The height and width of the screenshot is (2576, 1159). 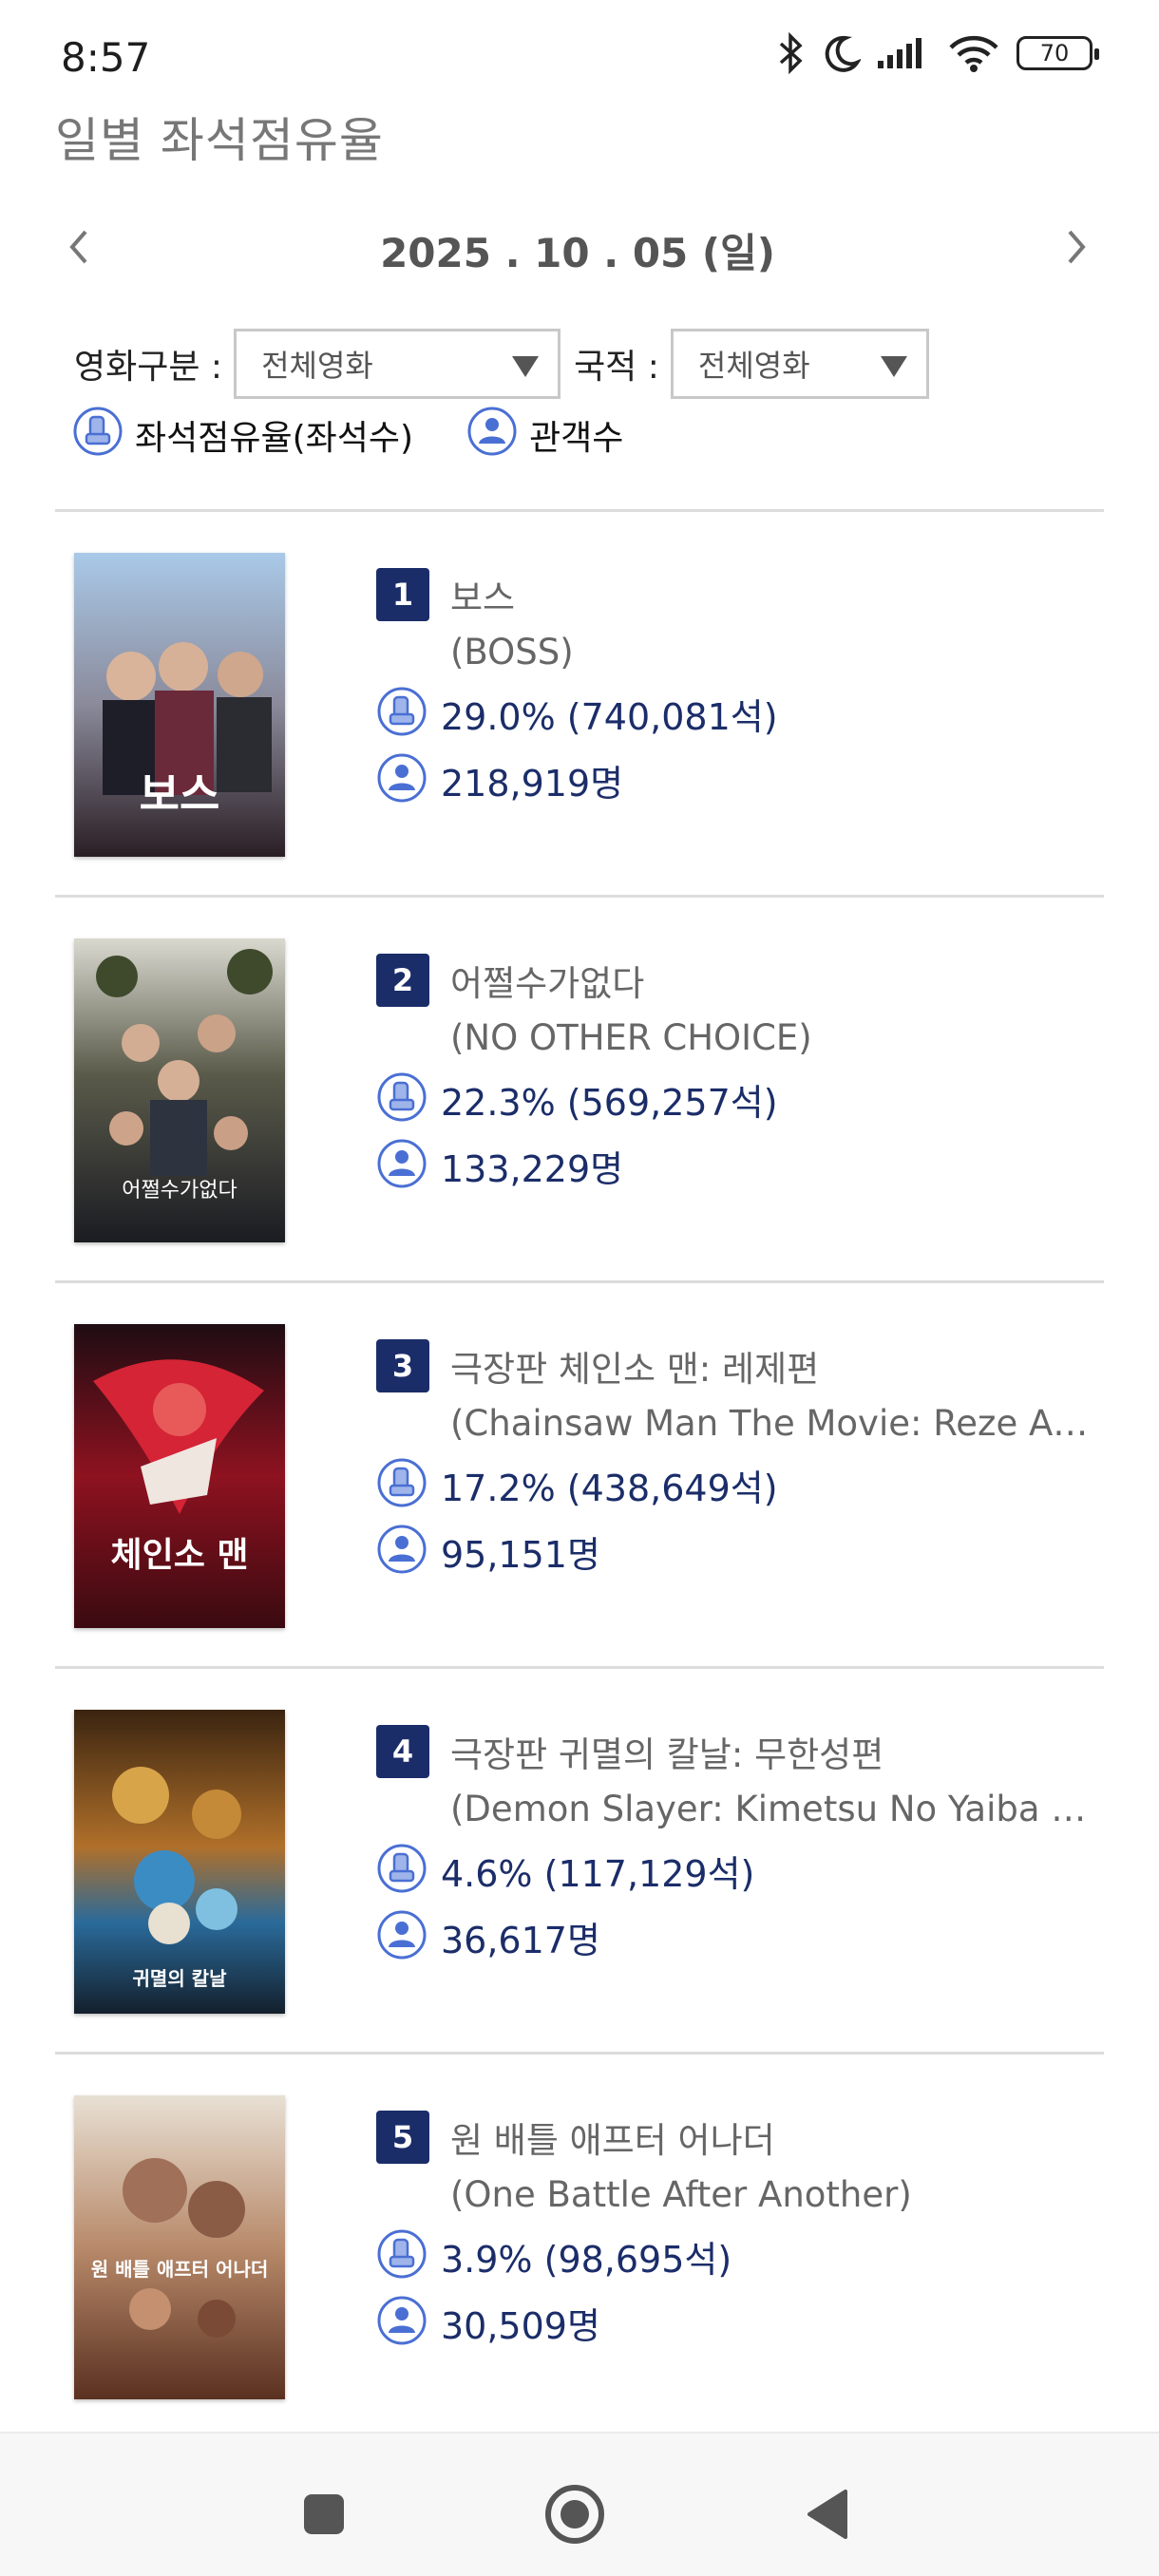 What do you see at coordinates (598, 1873) in the screenshot?
I see `seat-share-value: 4.6% (117,129석)` at bounding box center [598, 1873].